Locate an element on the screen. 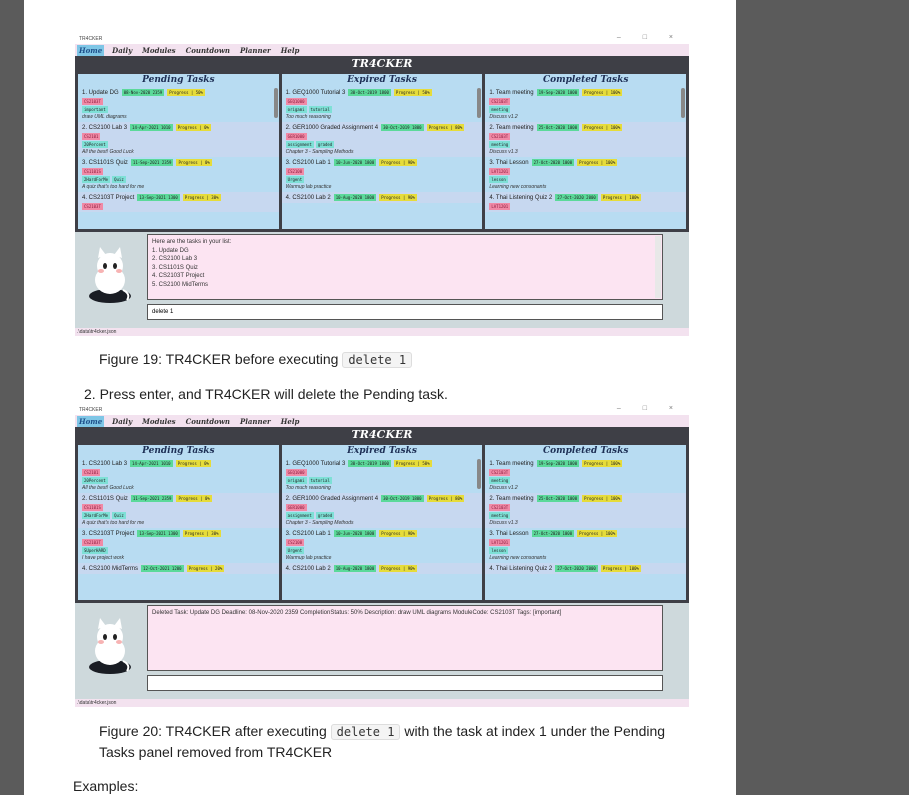 This screenshot has height=795, width=909. deadline-badge: 08-Nov-2020 2359 is located at coordinates (143, 92).